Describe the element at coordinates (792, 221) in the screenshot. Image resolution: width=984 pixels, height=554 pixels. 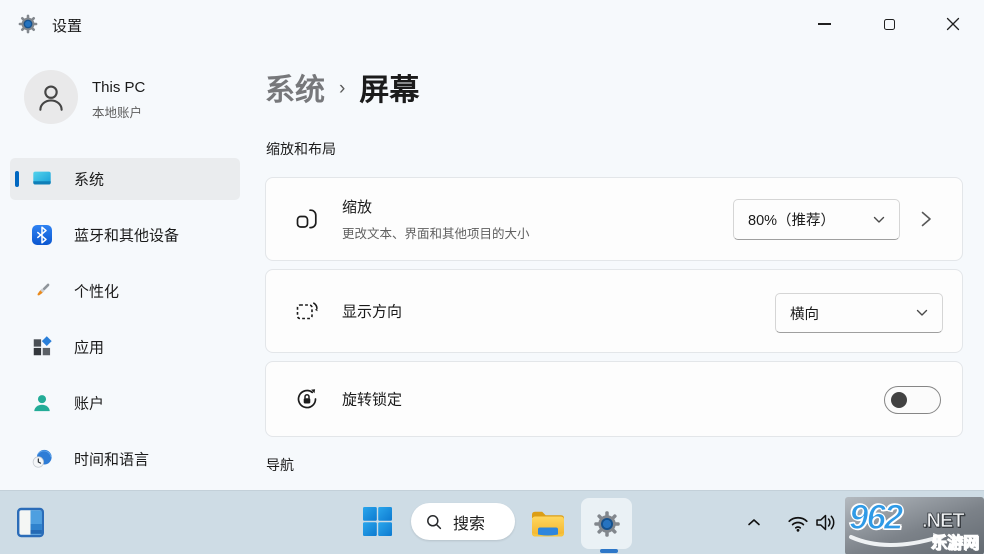
I see `scale-dropdown-value: 80%（推荐）` at that location.